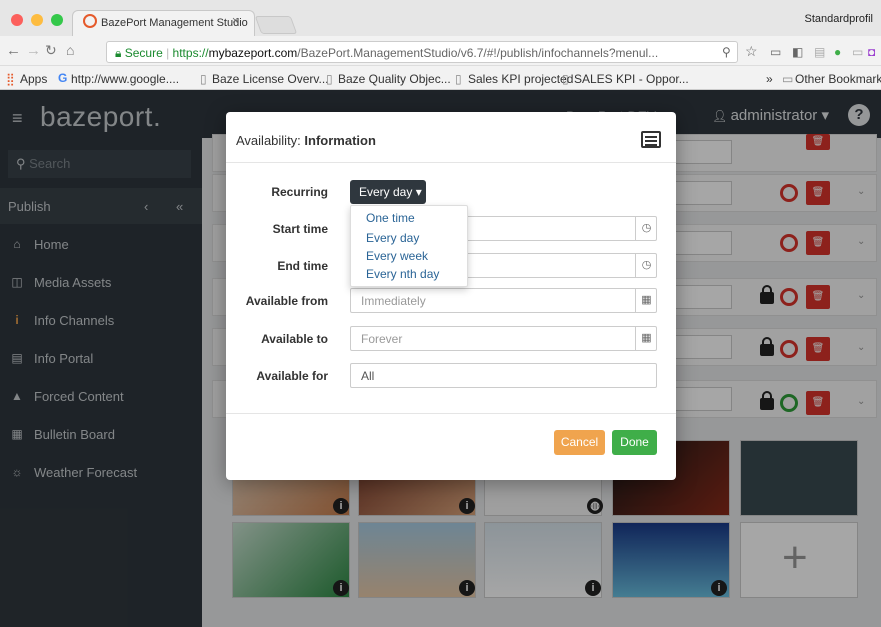  Describe the element at coordinates (63, 78) in the screenshot. I see `google-icon: G` at that location.